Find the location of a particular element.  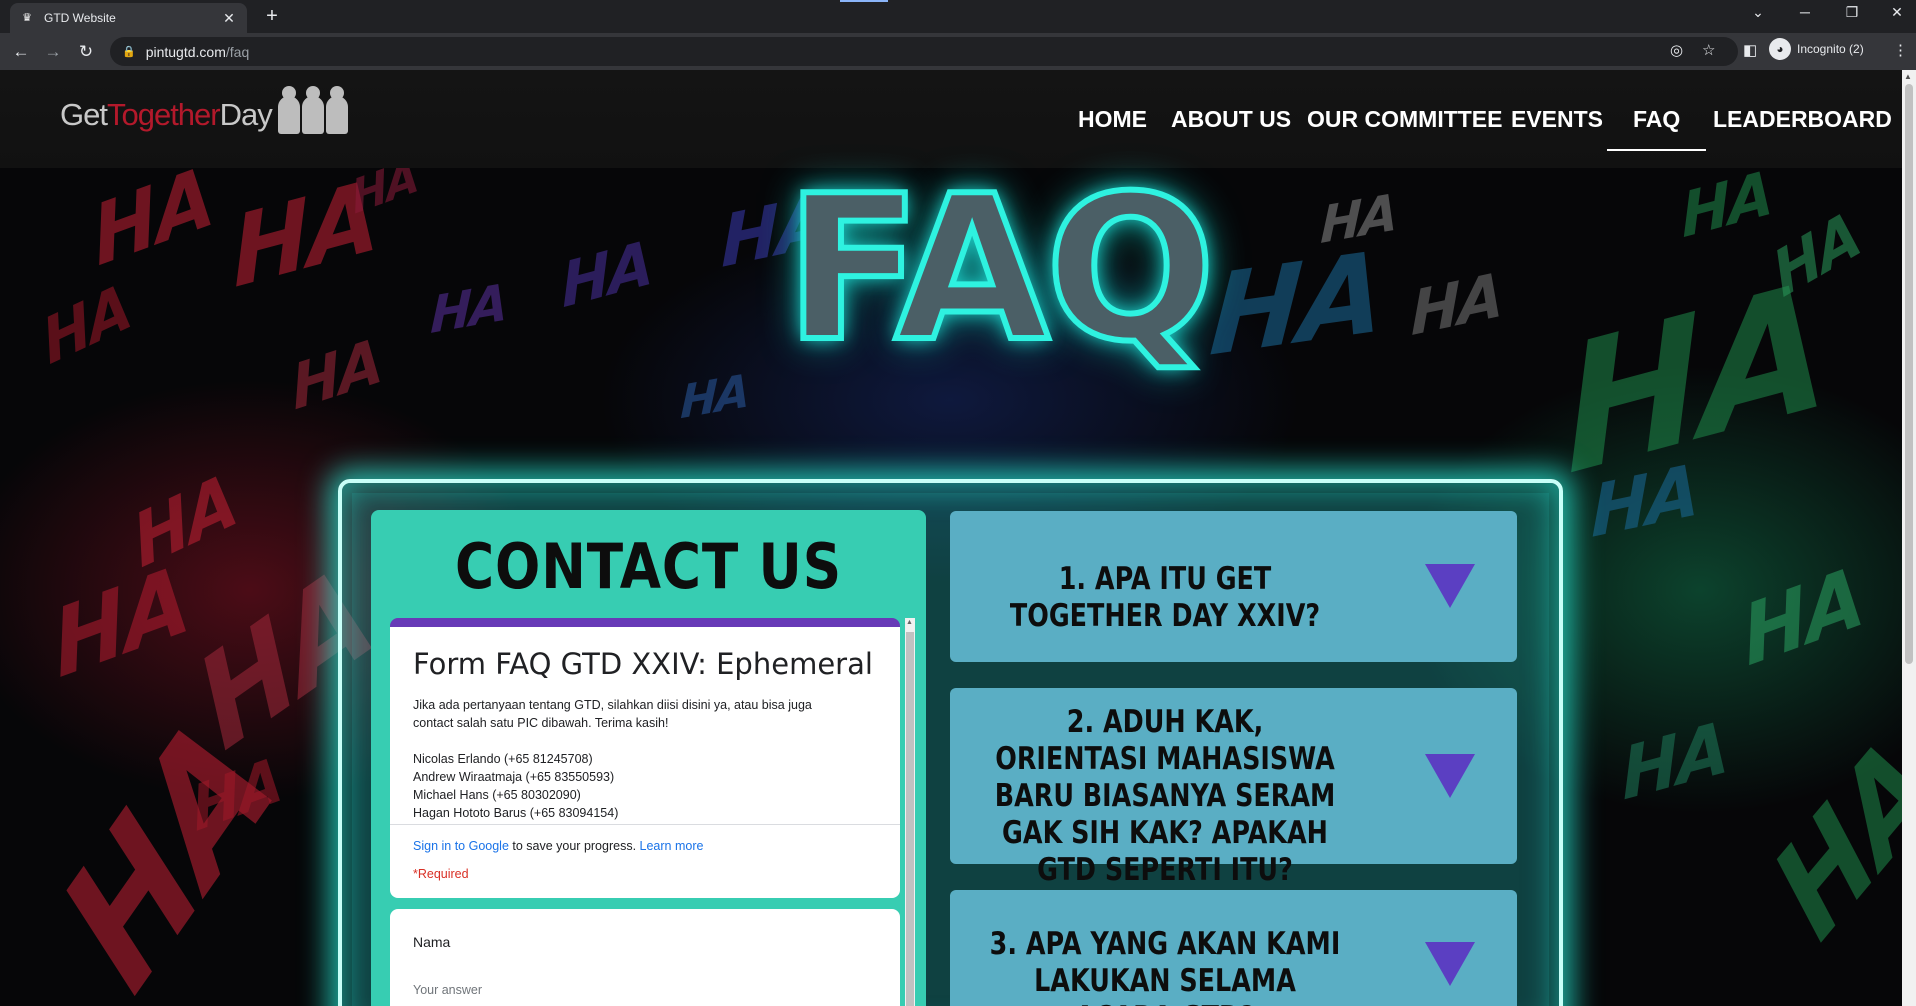

page-scrollbar: ▲ is located at coordinates (1909, 538).